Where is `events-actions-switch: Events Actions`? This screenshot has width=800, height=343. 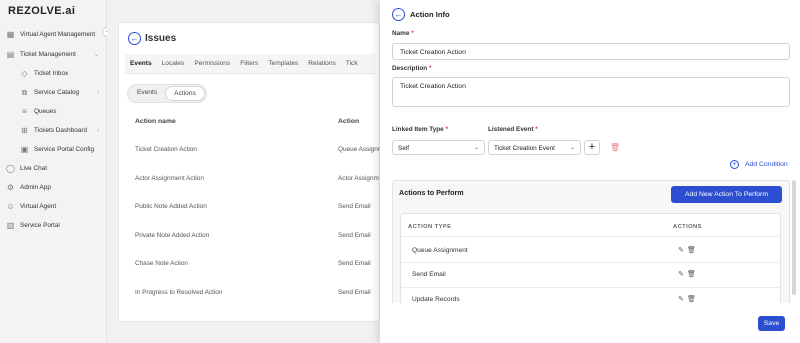 events-actions-switch: Events Actions is located at coordinates (167, 93).